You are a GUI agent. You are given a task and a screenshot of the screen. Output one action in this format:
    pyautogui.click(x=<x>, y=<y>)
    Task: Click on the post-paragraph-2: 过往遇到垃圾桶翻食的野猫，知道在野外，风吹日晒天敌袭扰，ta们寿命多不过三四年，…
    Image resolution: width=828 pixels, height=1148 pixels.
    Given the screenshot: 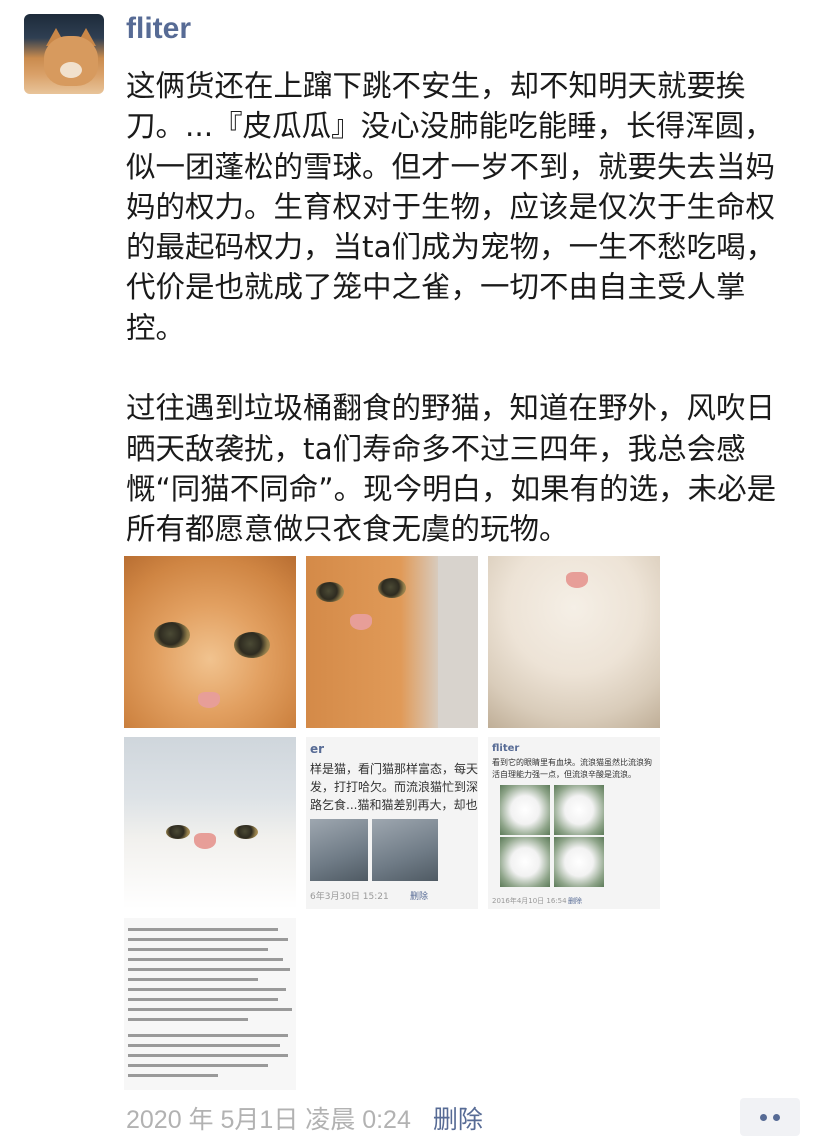 What is the action you would take?
    pyautogui.click(x=451, y=469)
    